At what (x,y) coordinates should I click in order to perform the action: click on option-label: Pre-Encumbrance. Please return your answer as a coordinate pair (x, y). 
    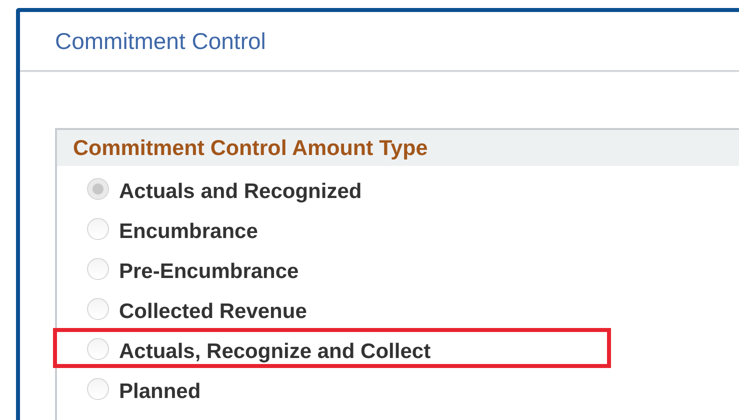
    Looking at the image, I should click on (209, 272).